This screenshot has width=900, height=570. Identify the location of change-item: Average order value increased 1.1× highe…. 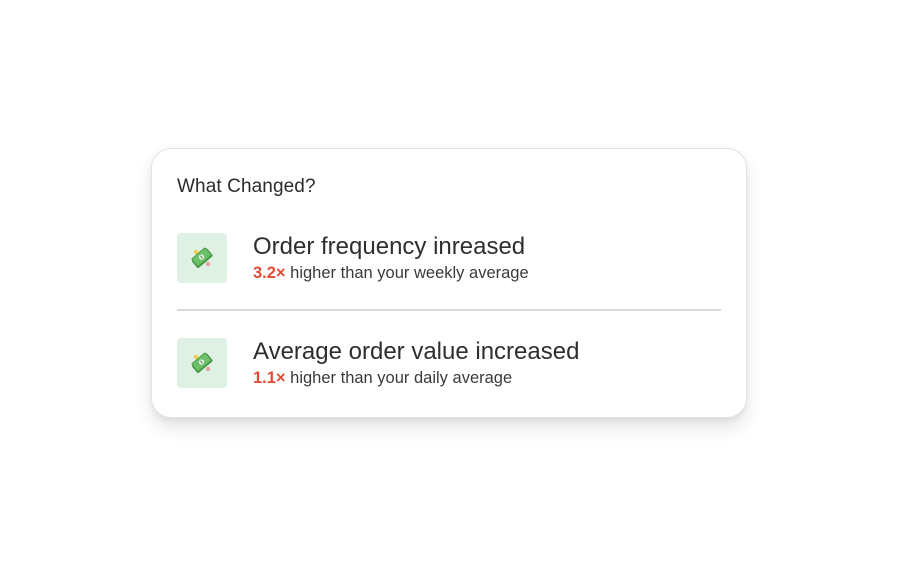
(449, 363).